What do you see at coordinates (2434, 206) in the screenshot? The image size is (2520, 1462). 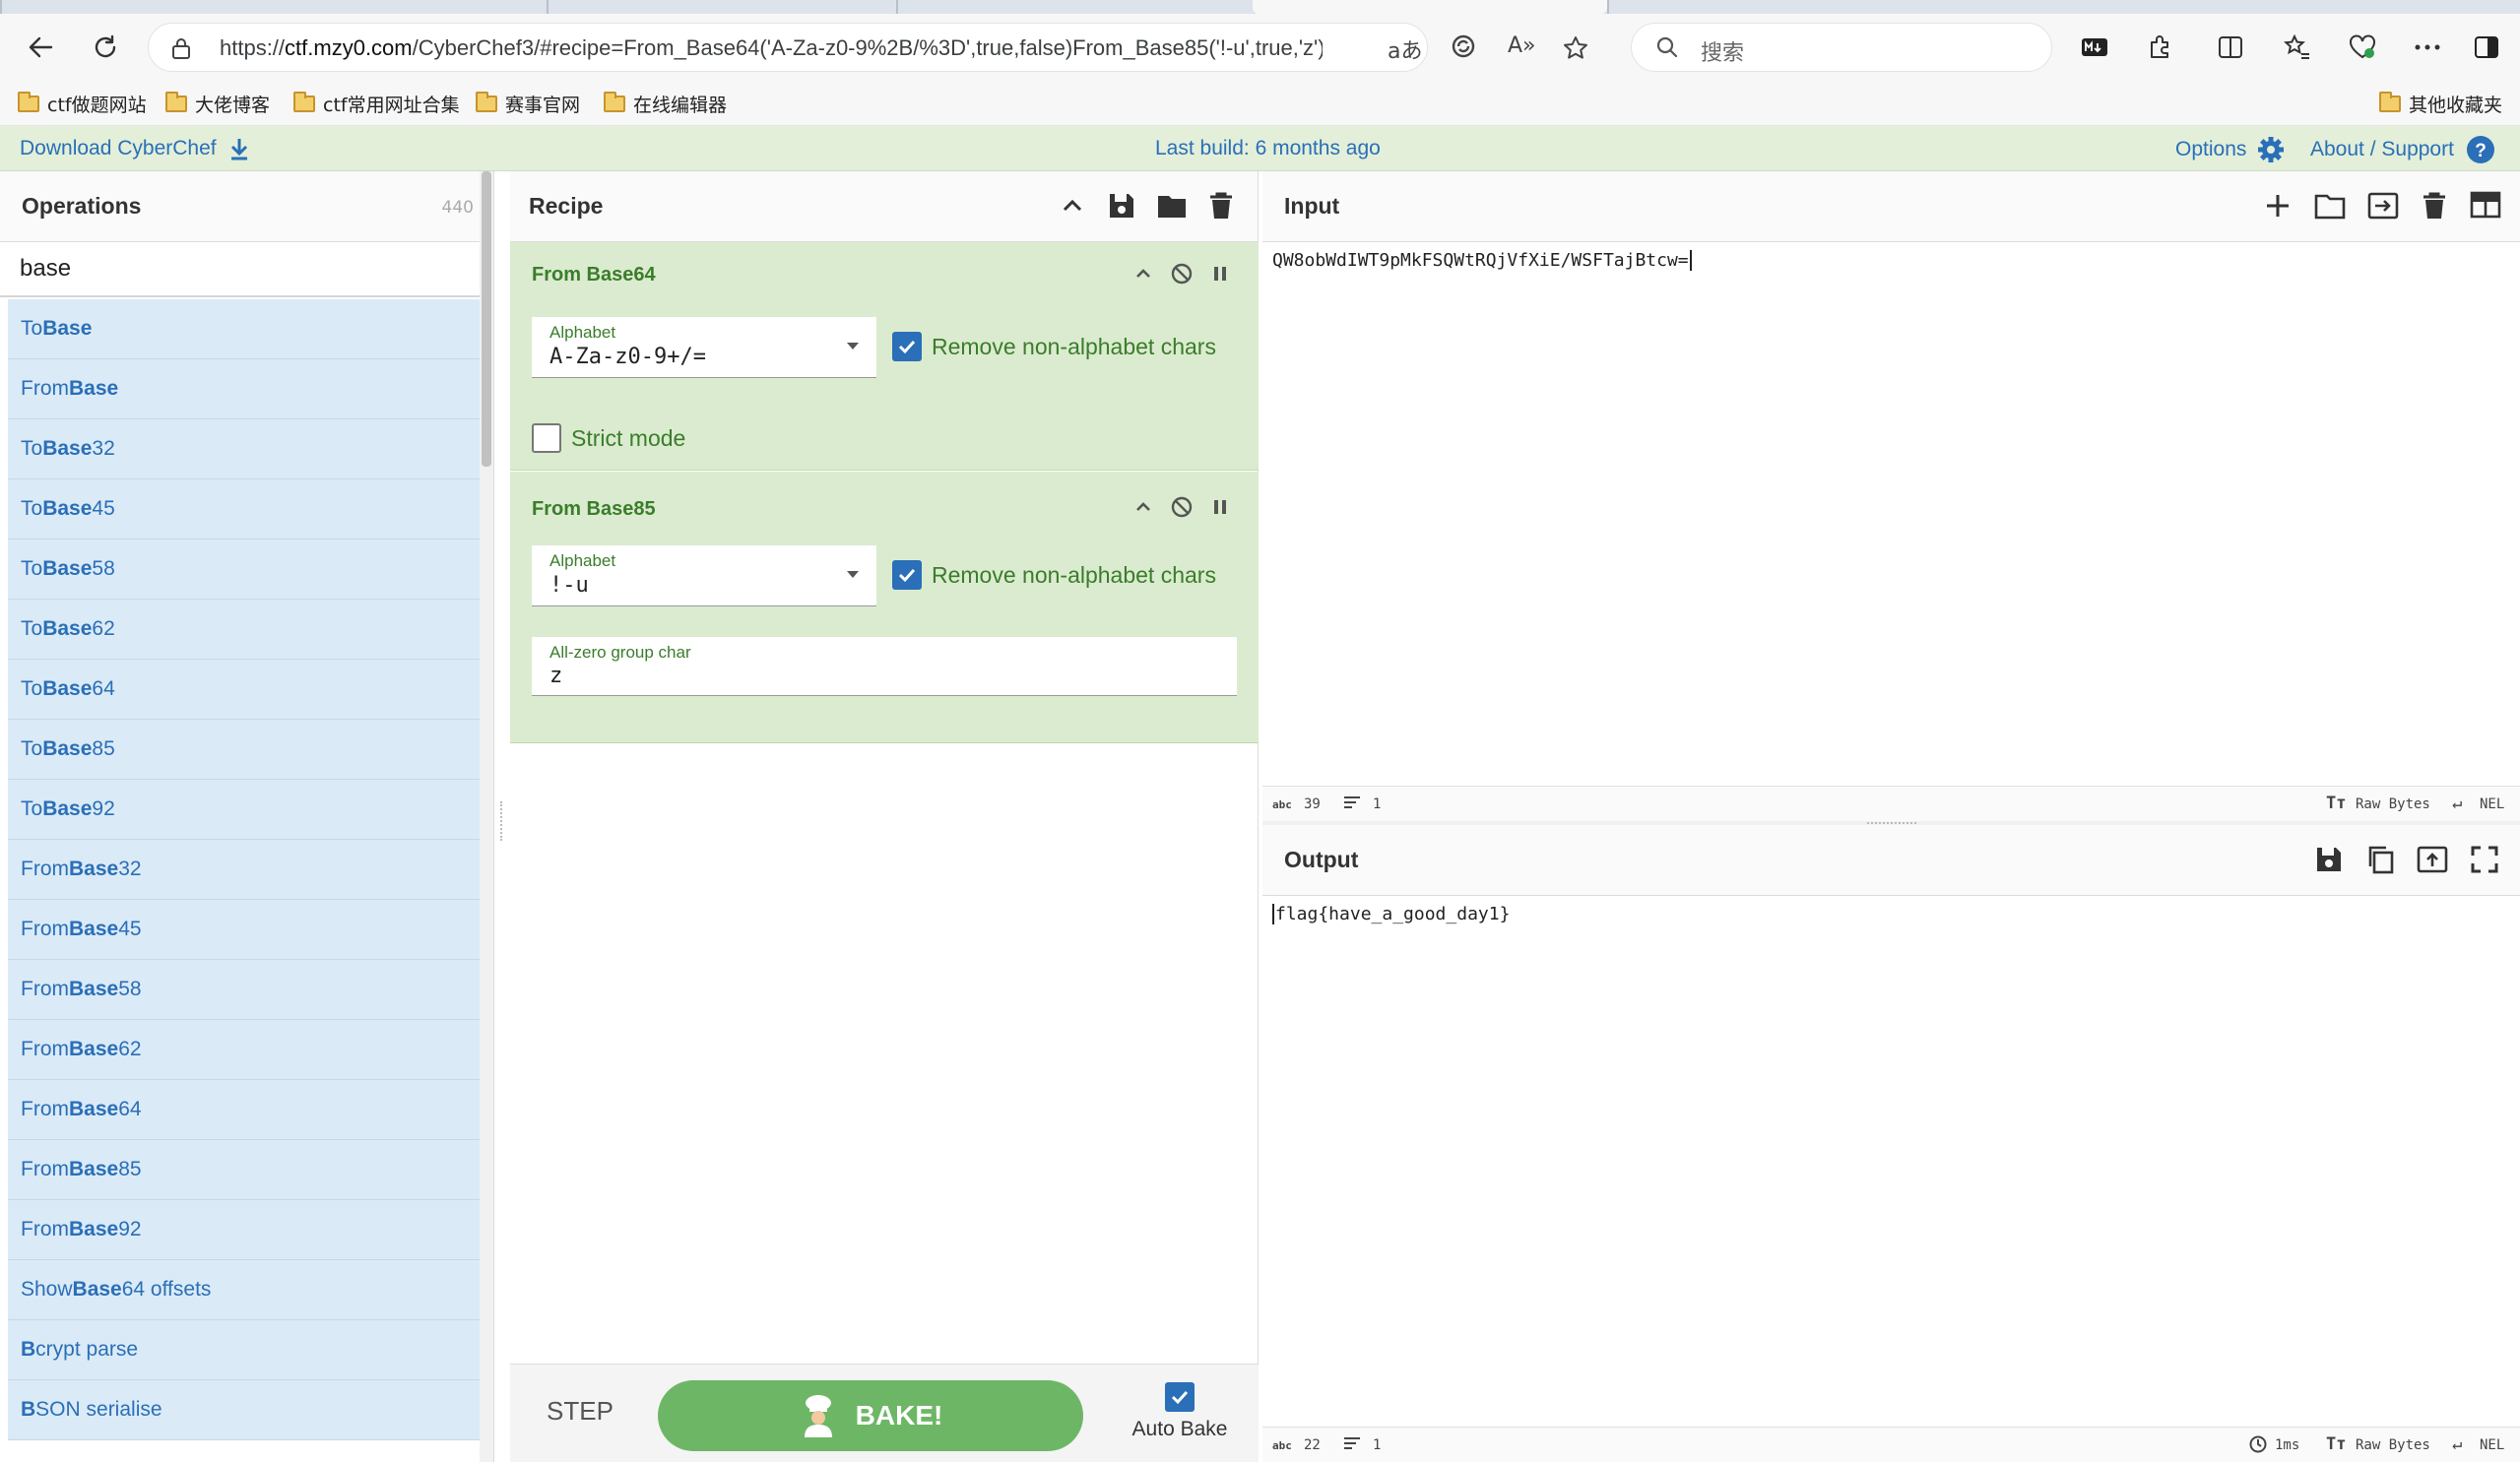 I see `clear-input-trash-icon` at bounding box center [2434, 206].